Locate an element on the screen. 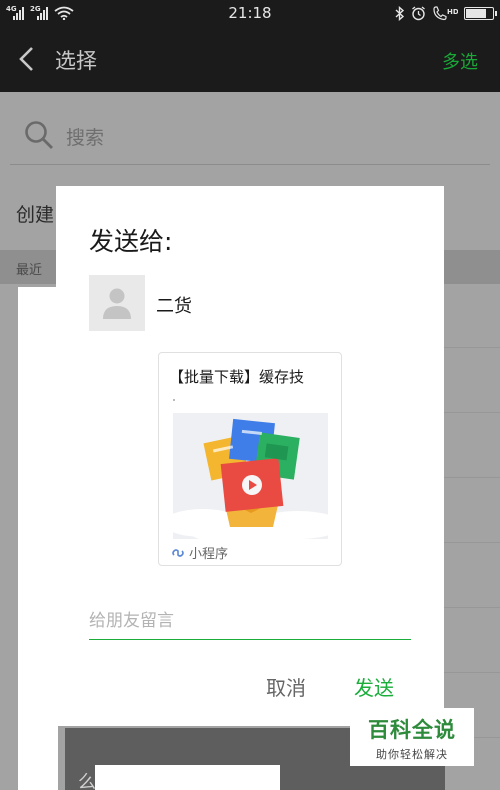 The image size is (500, 790). alarm-icon is located at coordinates (418, 12).